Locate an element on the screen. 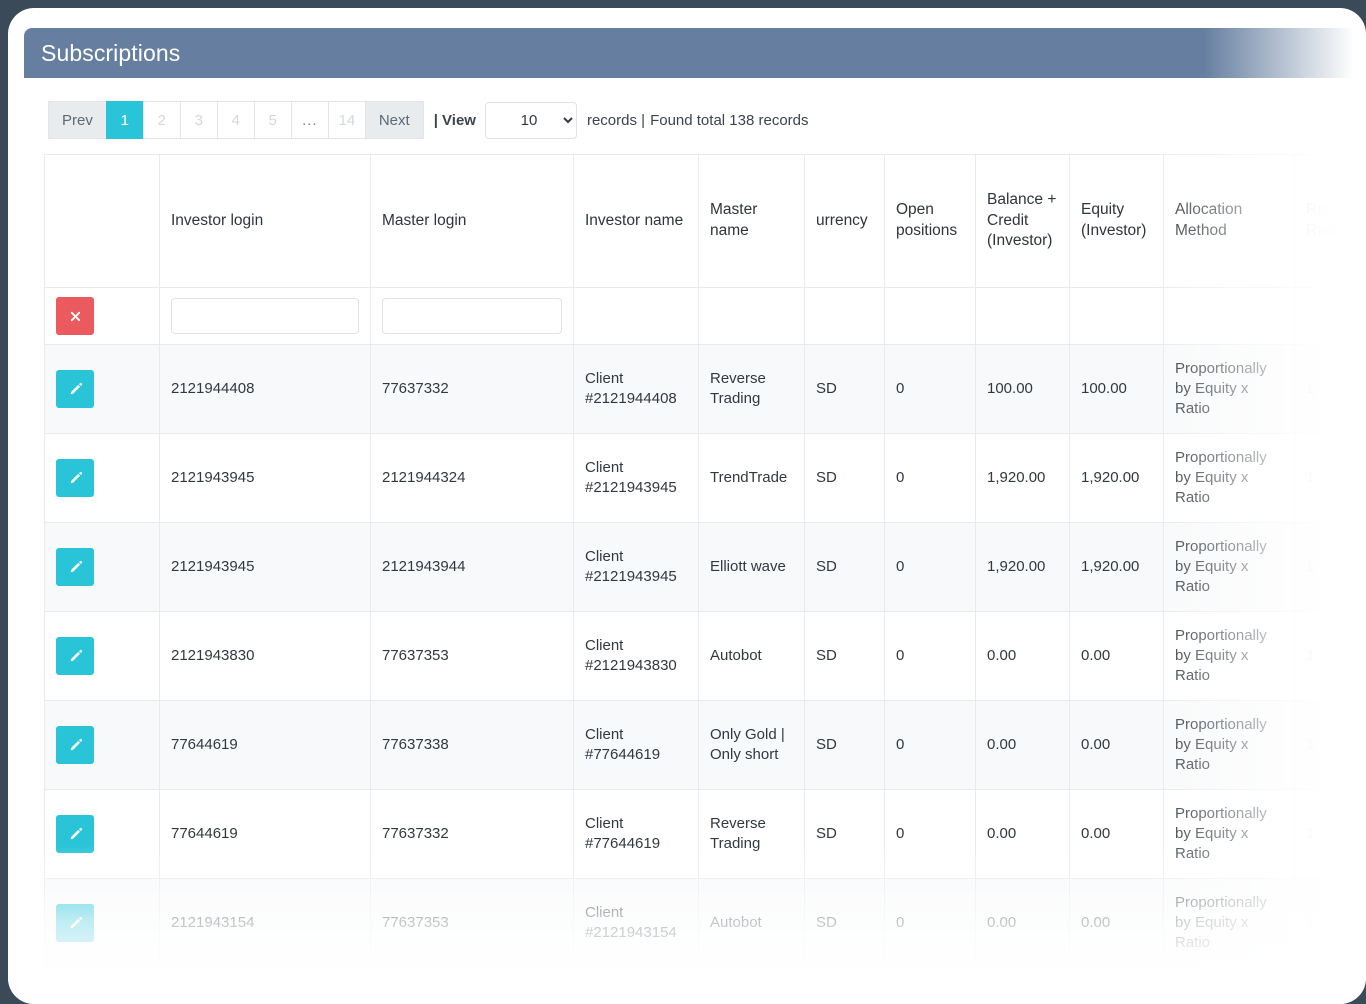 The width and height of the screenshot is (1366, 1004). column-header-actions is located at coordinates (102, 221).